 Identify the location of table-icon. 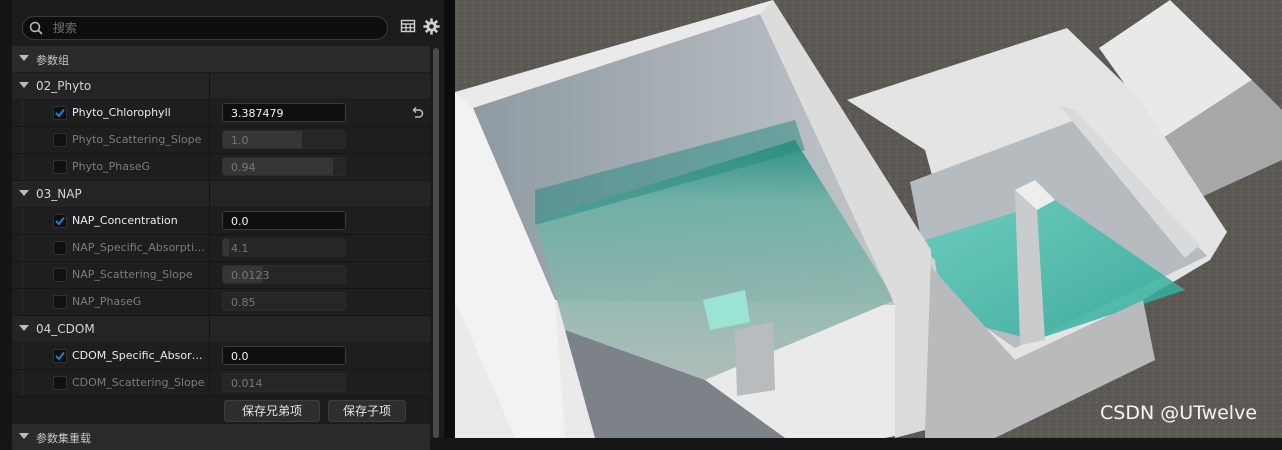
(408, 26).